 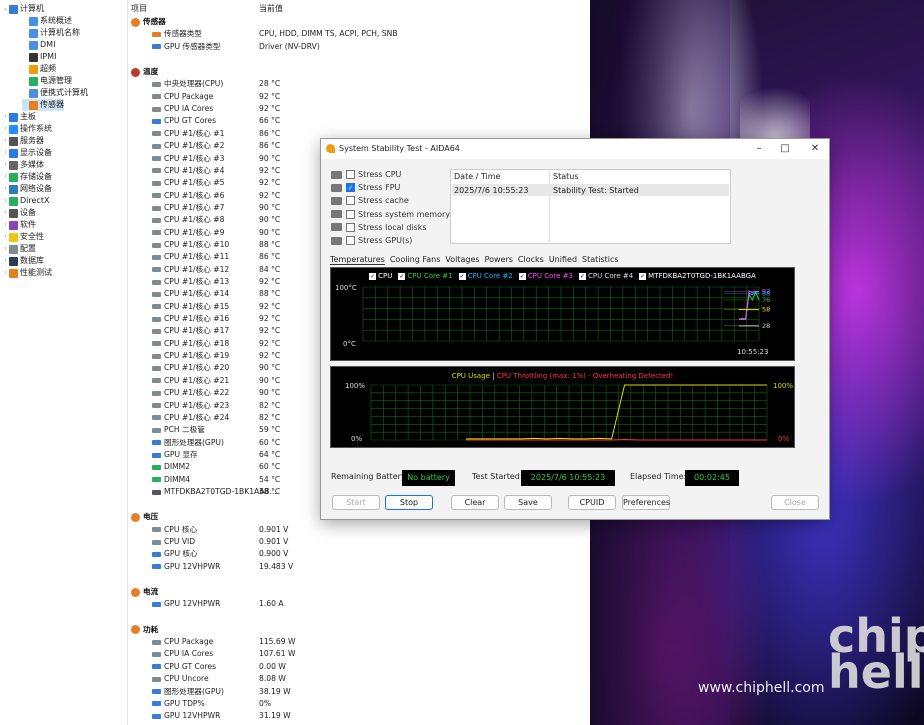 I want to click on tab-clocks: Clocks, so click(x=531, y=260).